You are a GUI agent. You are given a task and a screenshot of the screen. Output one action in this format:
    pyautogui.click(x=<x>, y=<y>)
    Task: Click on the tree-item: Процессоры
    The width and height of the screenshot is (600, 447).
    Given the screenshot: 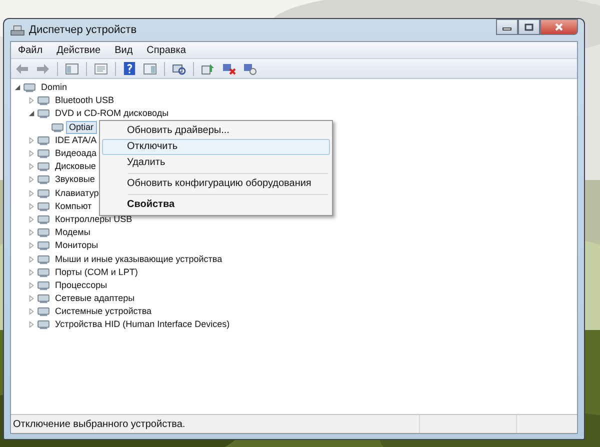 What is the action you would take?
    pyautogui.click(x=81, y=285)
    